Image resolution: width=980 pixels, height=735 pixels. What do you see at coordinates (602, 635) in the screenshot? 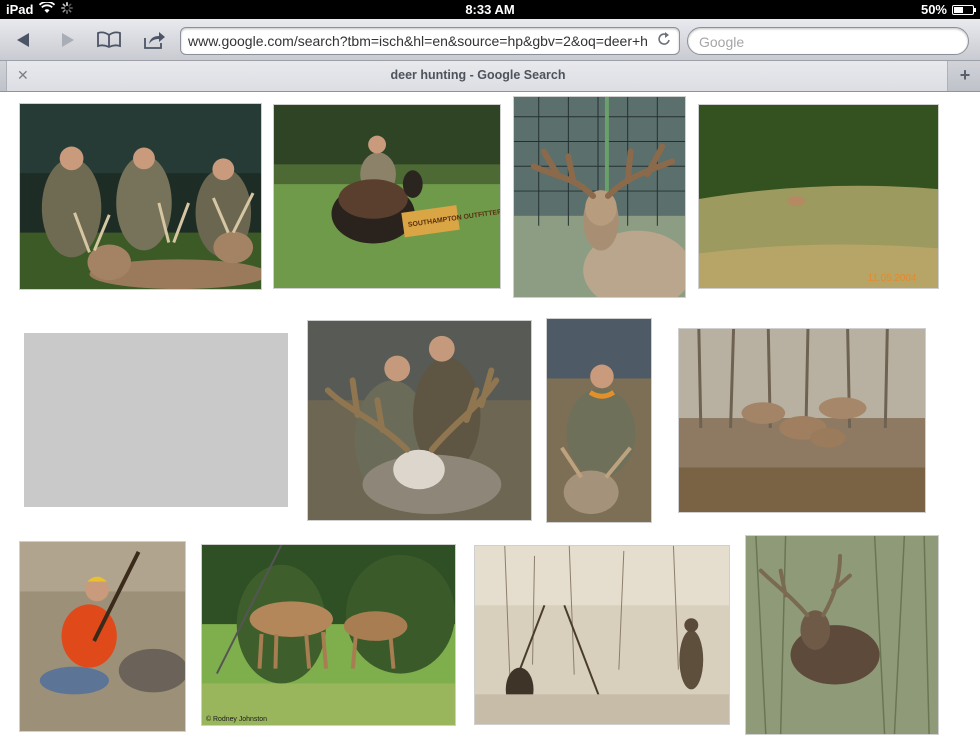
I see `result-image-vintage-hunting-camp` at bounding box center [602, 635].